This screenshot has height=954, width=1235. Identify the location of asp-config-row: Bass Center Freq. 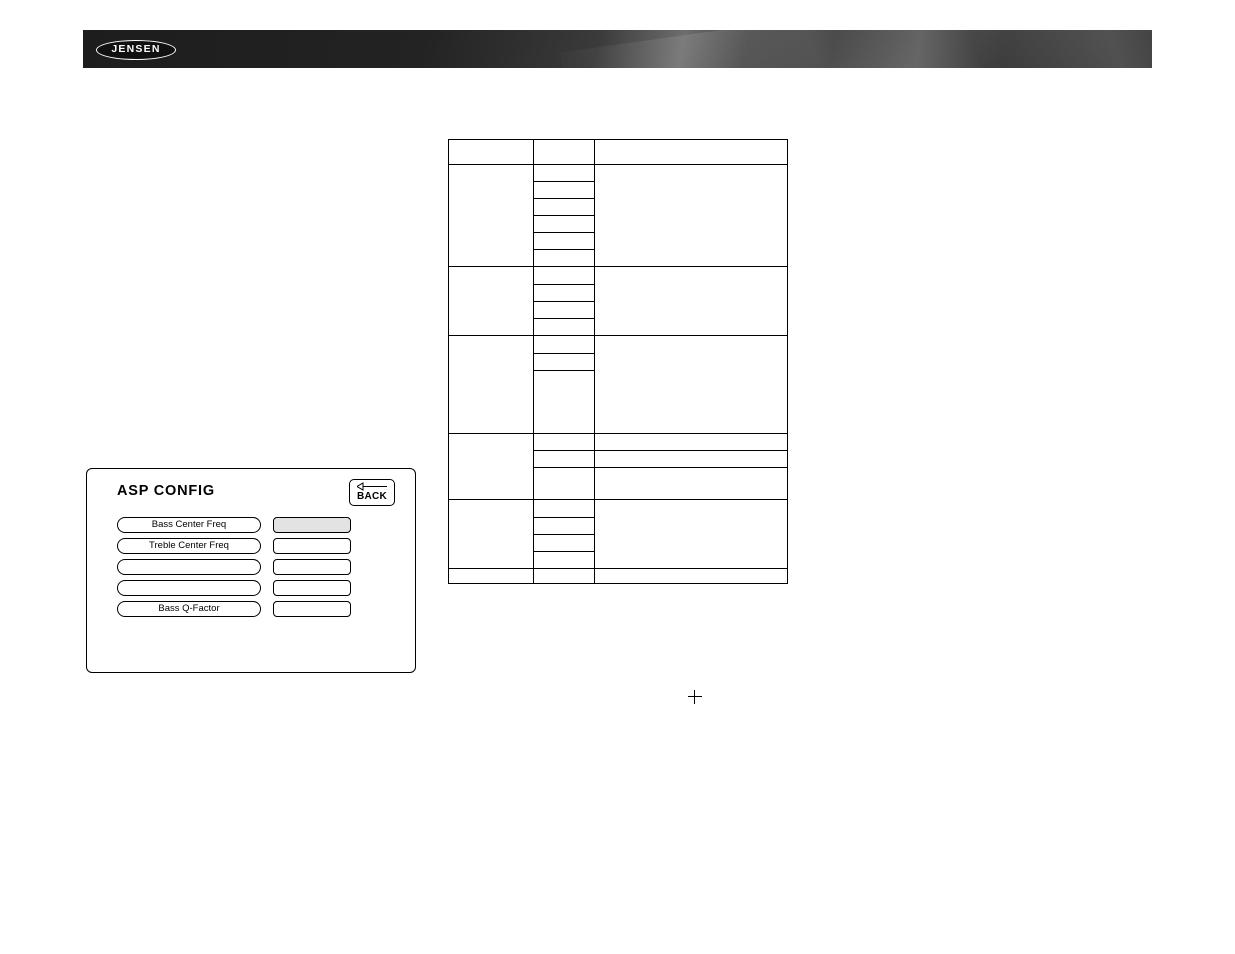
(253, 525).